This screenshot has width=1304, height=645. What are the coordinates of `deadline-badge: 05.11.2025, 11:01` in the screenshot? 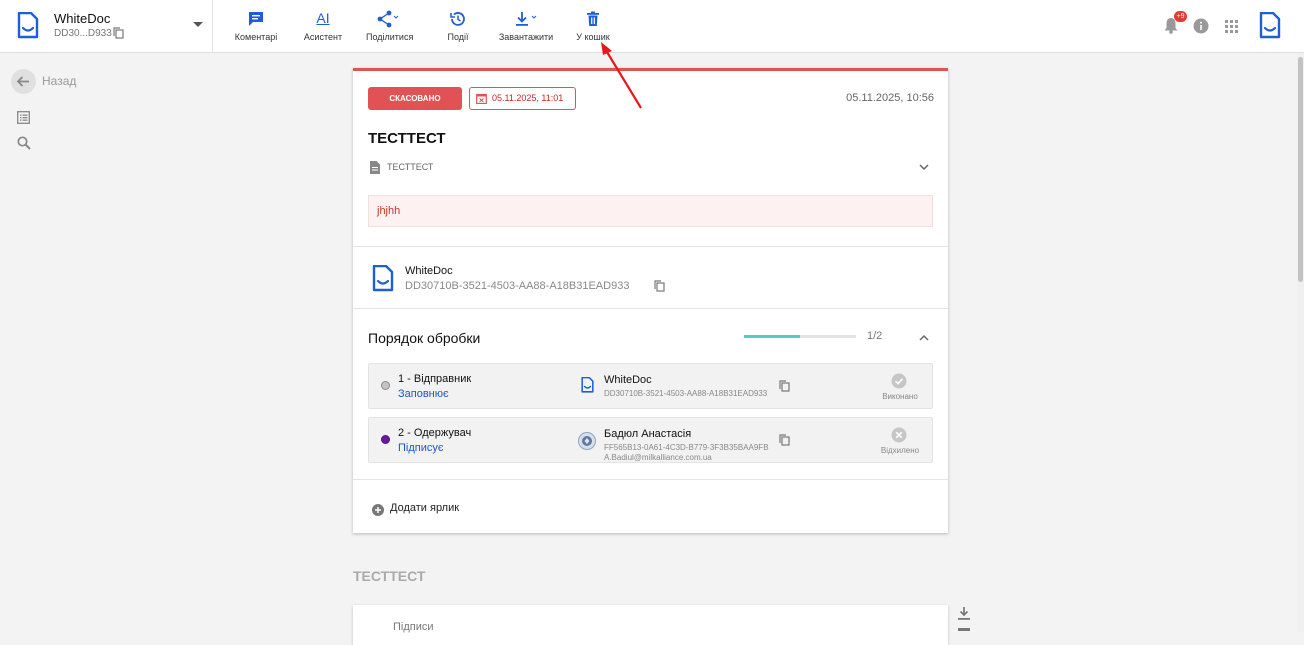 It's located at (522, 98).